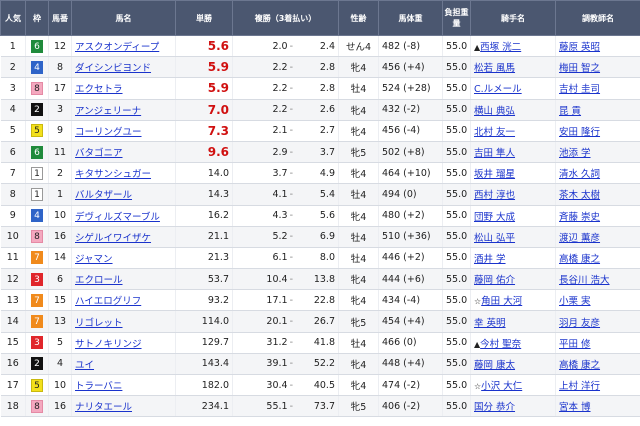 The height and width of the screenshot is (426, 640). I want to click on place-odds-high: 5.6, so click(327, 216).